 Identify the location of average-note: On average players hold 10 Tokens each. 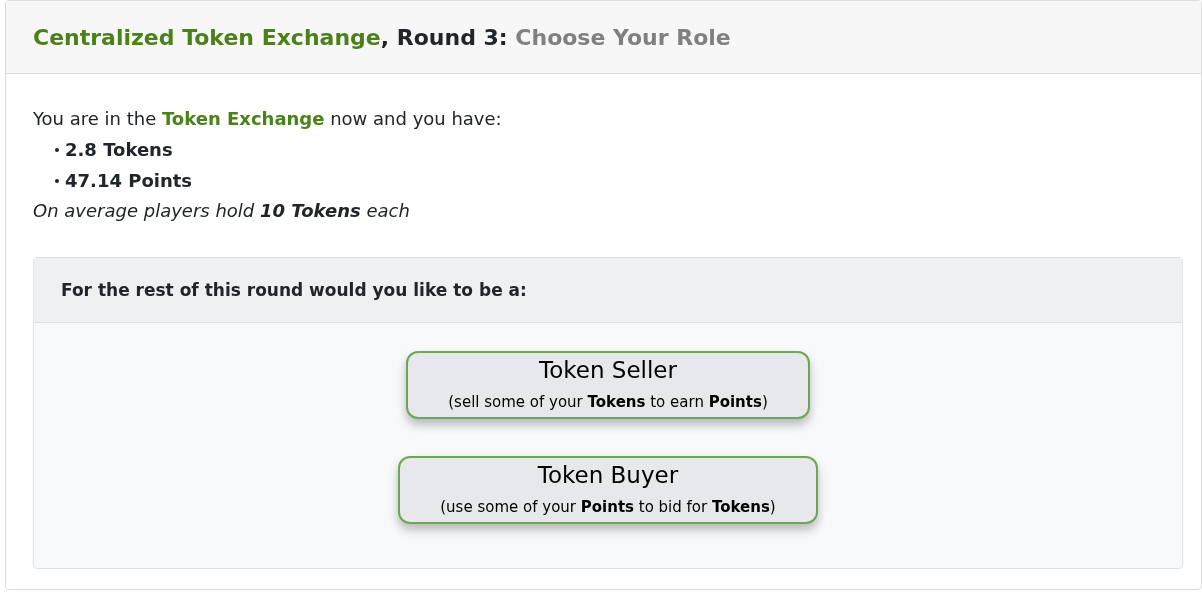
(222, 211).